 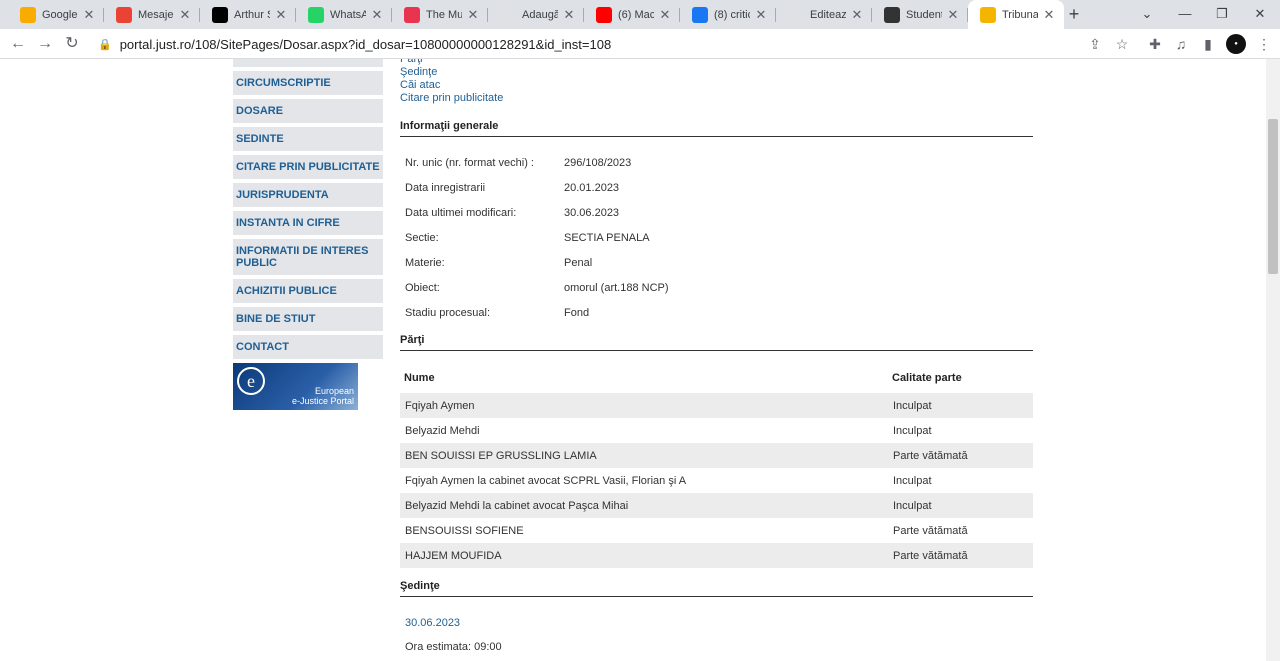 I want to click on extensions-icon: ✚, so click(x=1155, y=44).